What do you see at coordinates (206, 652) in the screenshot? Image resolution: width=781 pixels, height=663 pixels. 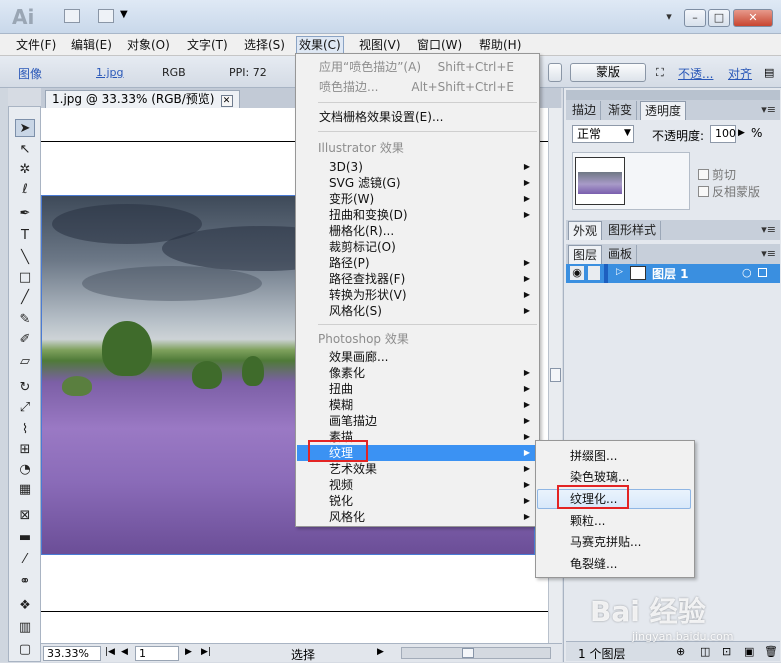 I see `last-artboard-icon: ▶|` at bounding box center [206, 652].